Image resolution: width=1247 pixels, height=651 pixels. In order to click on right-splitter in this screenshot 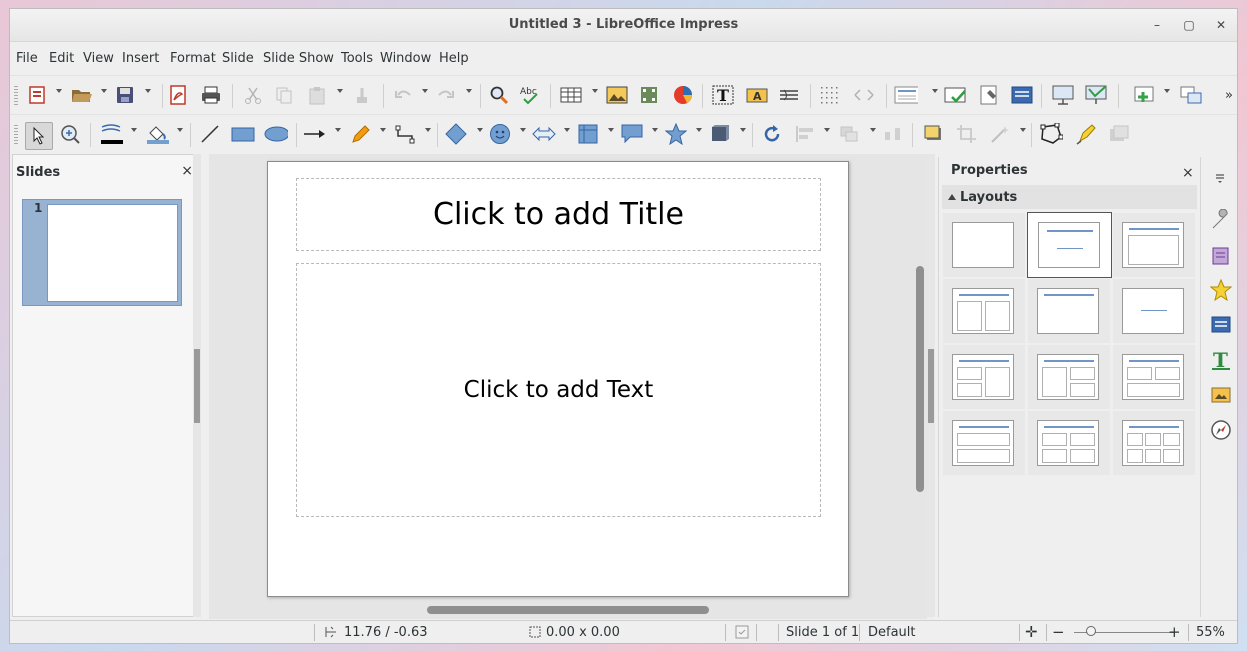, I will do `click(931, 385)`.